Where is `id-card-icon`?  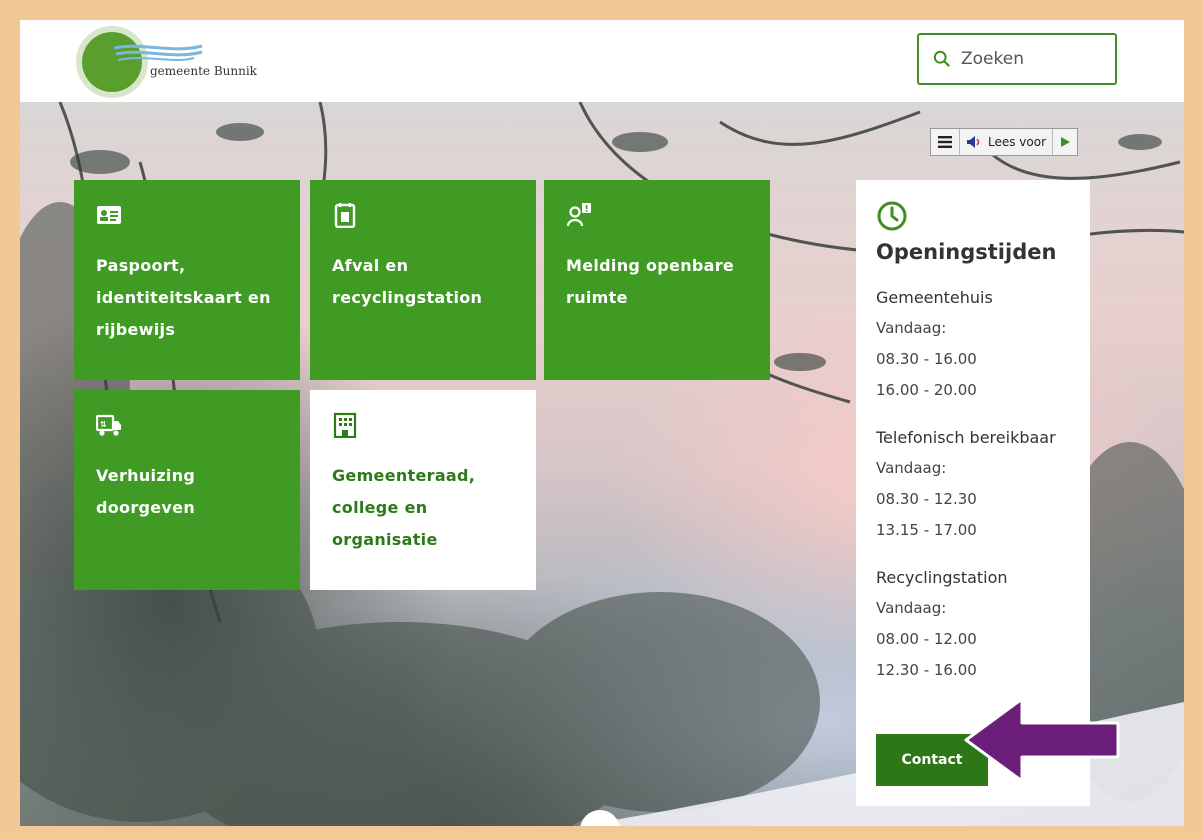
id-card-icon is located at coordinates (109, 215).